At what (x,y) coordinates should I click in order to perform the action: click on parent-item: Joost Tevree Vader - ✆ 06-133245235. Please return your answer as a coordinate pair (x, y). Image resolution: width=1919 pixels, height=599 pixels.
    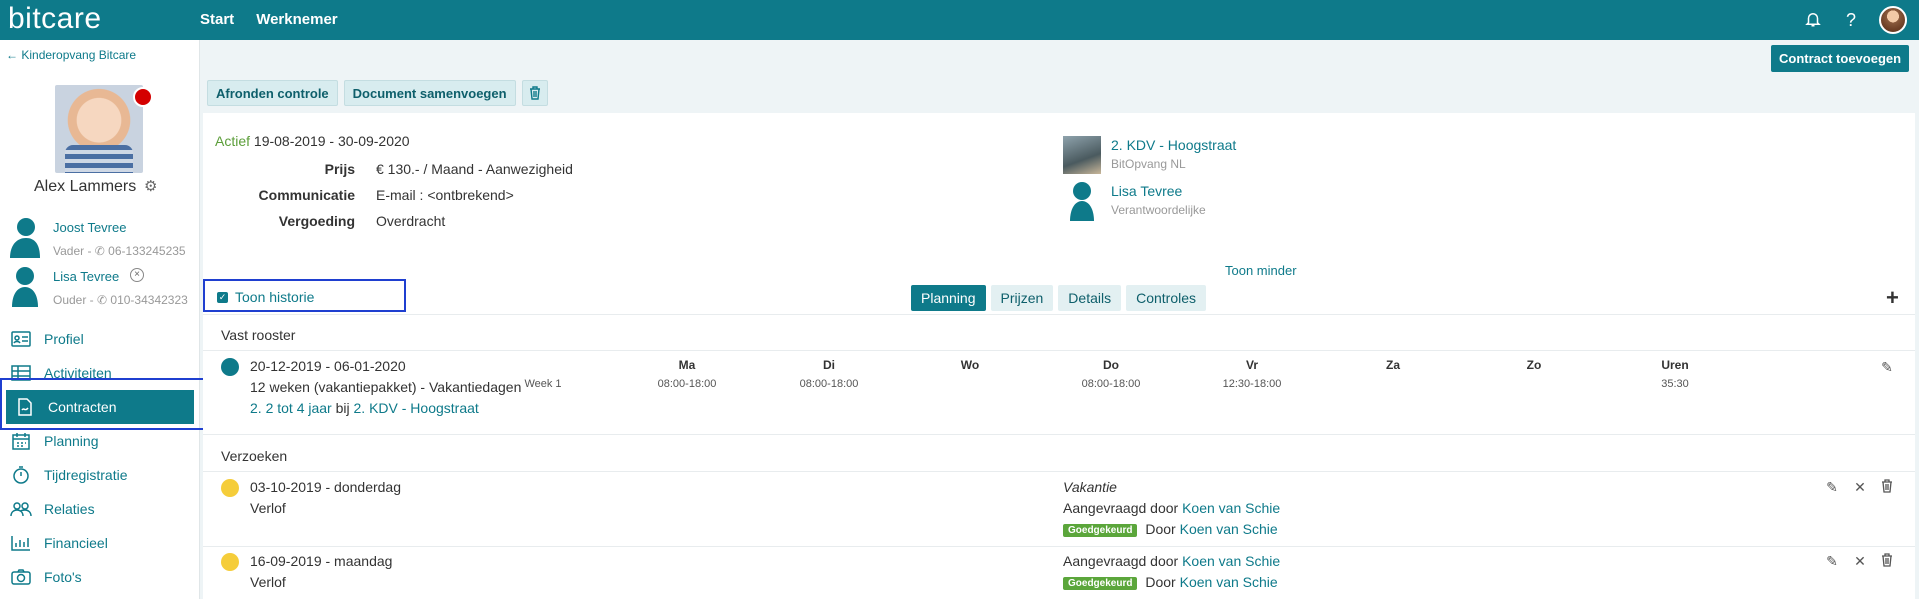
    Looking at the image, I should click on (100, 240).